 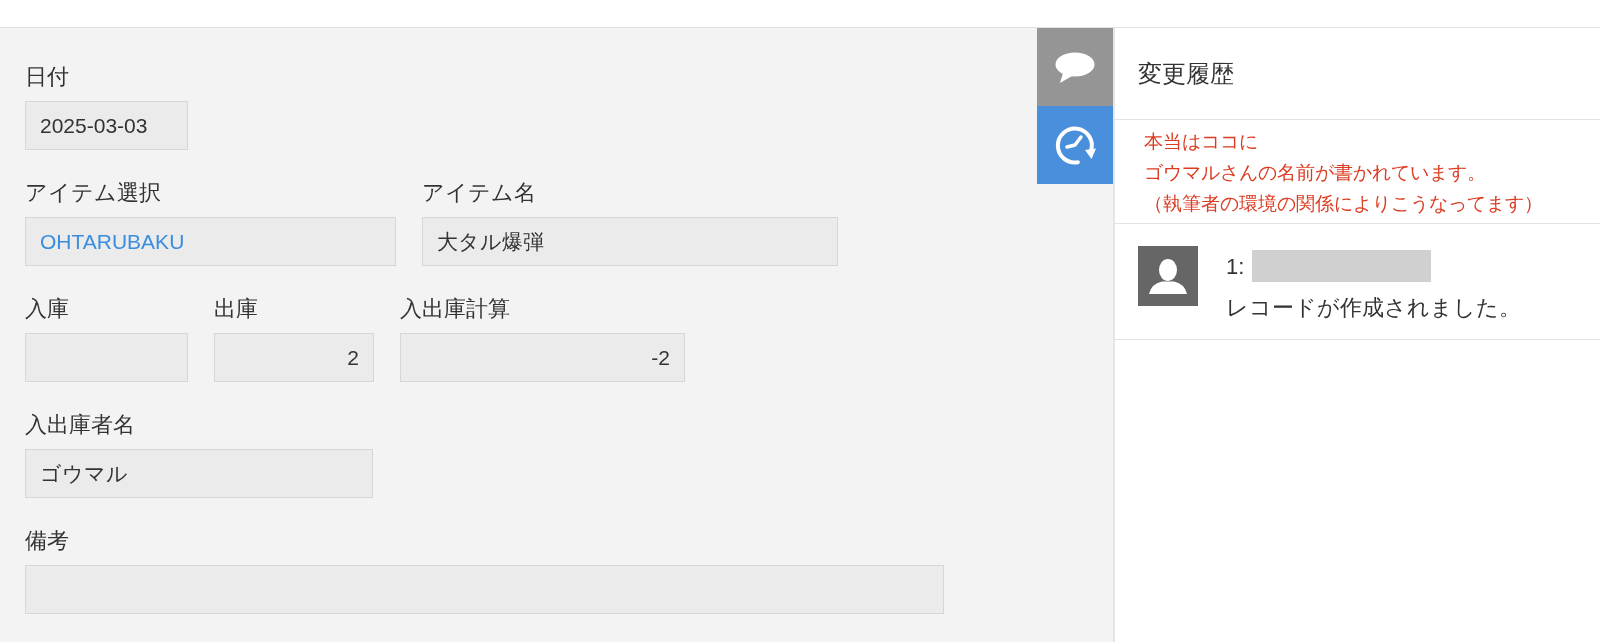 What do you see at coordinates (1235, 266) in the screenshot?
I see `entry-number: 1:` at bounding box center [1235, 266].